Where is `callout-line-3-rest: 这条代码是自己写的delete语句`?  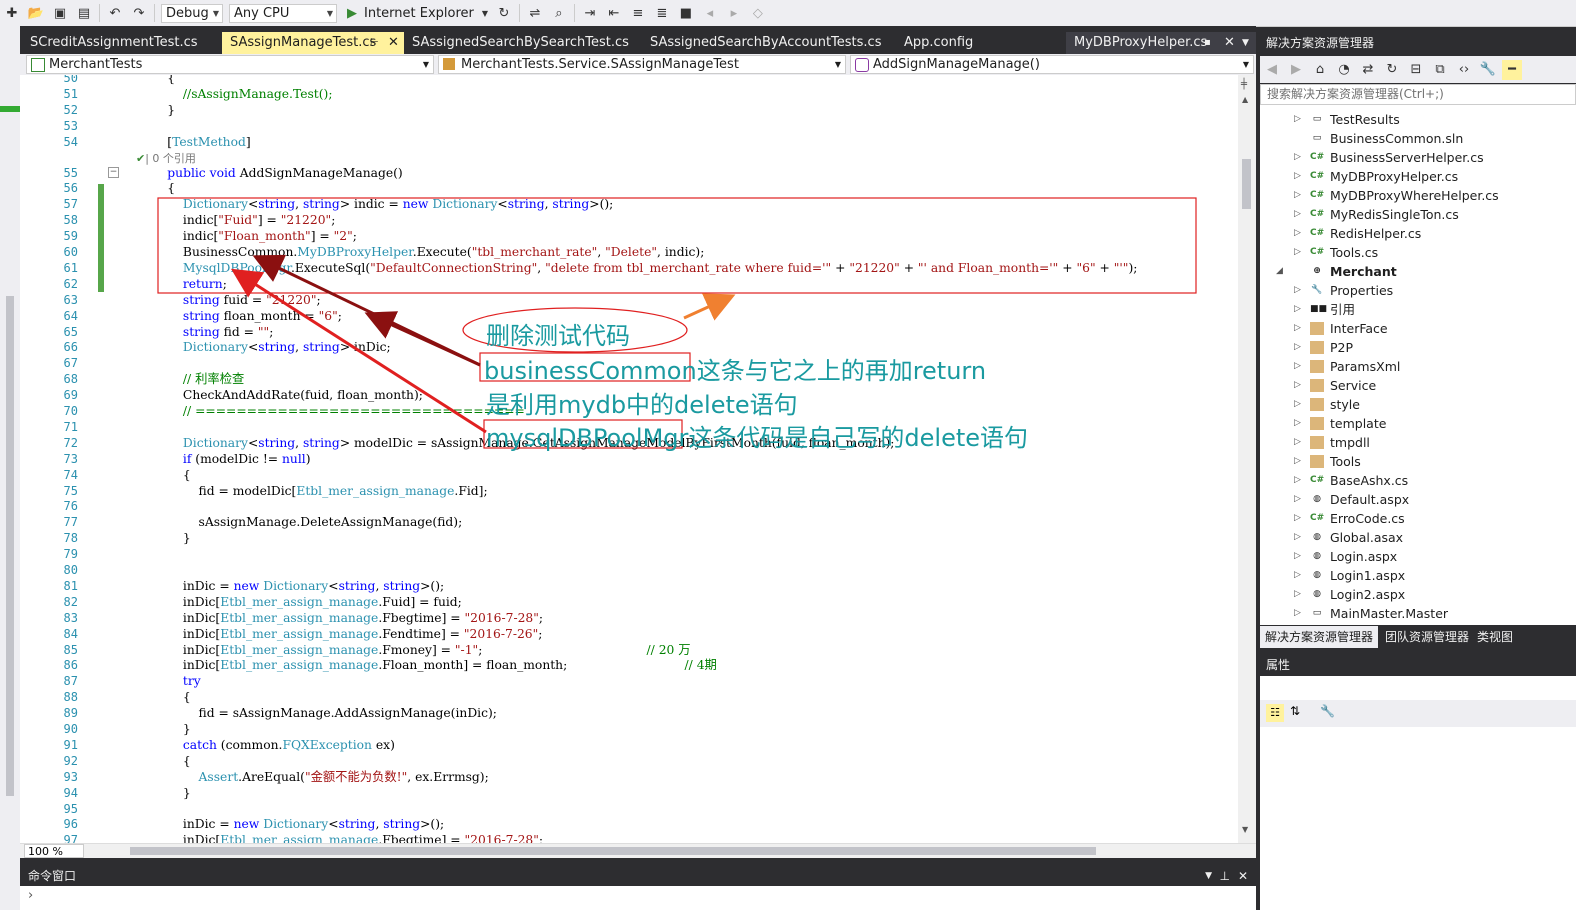
callout-line-3-rest: 这条代码是自己写的delete语句 is located at coordinates (858, 438).